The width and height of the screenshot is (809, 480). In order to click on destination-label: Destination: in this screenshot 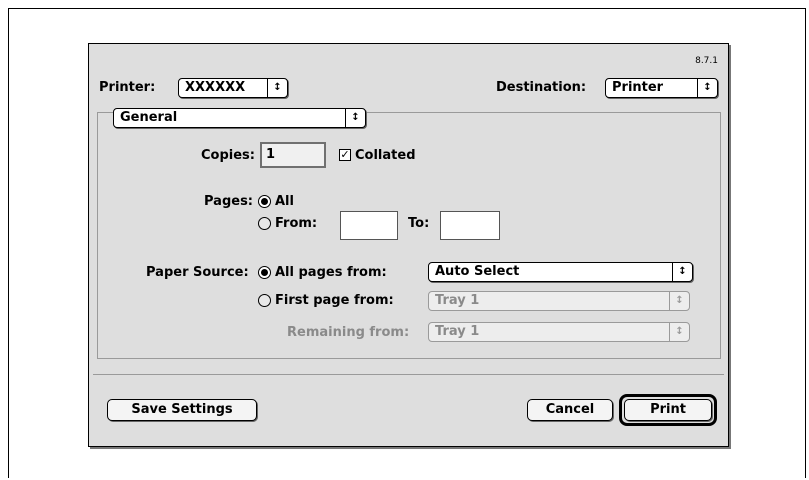, I will do `click(541, 87)`.